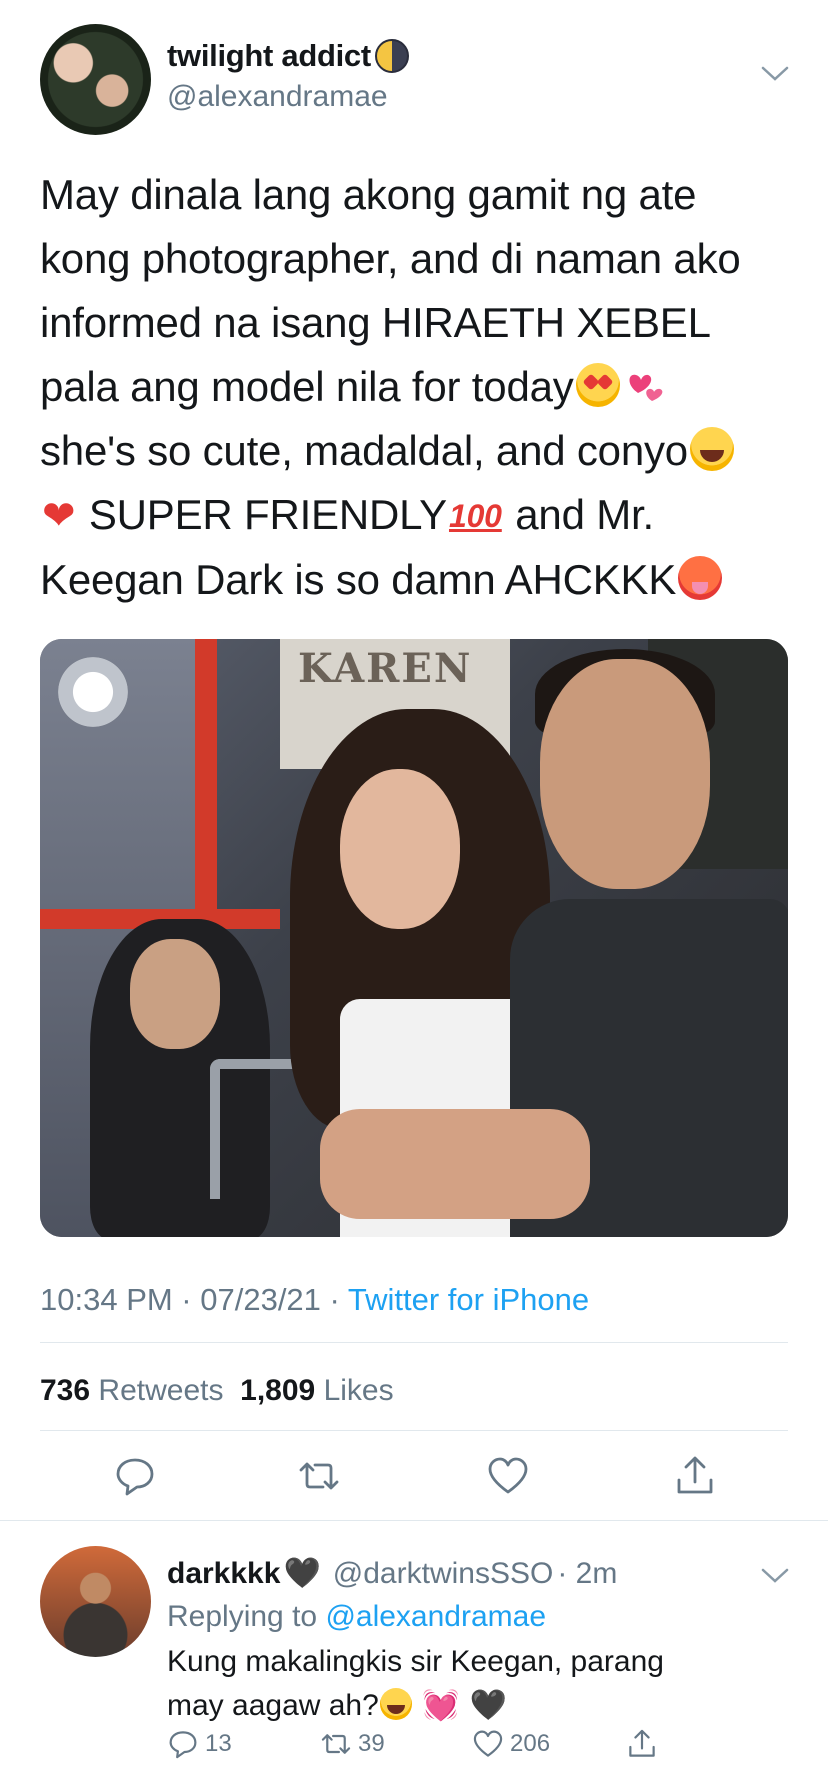 This screenshot has width=828, height=1786. What do you see at coordinates (160, 1390) in the screenshot?
I see `retweets-label: Retweets` at bounding box center [160, 1390].